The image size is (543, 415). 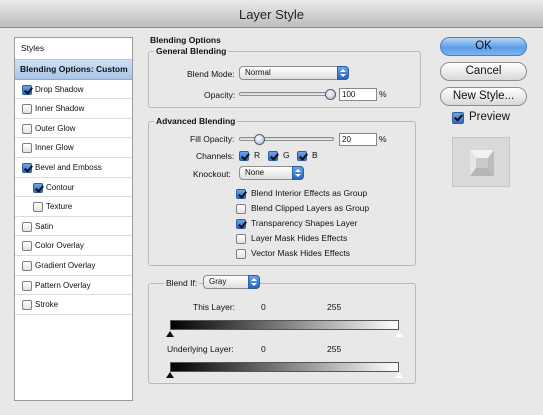 I want to click on style-item: Texture, so click(x=73, y=207).